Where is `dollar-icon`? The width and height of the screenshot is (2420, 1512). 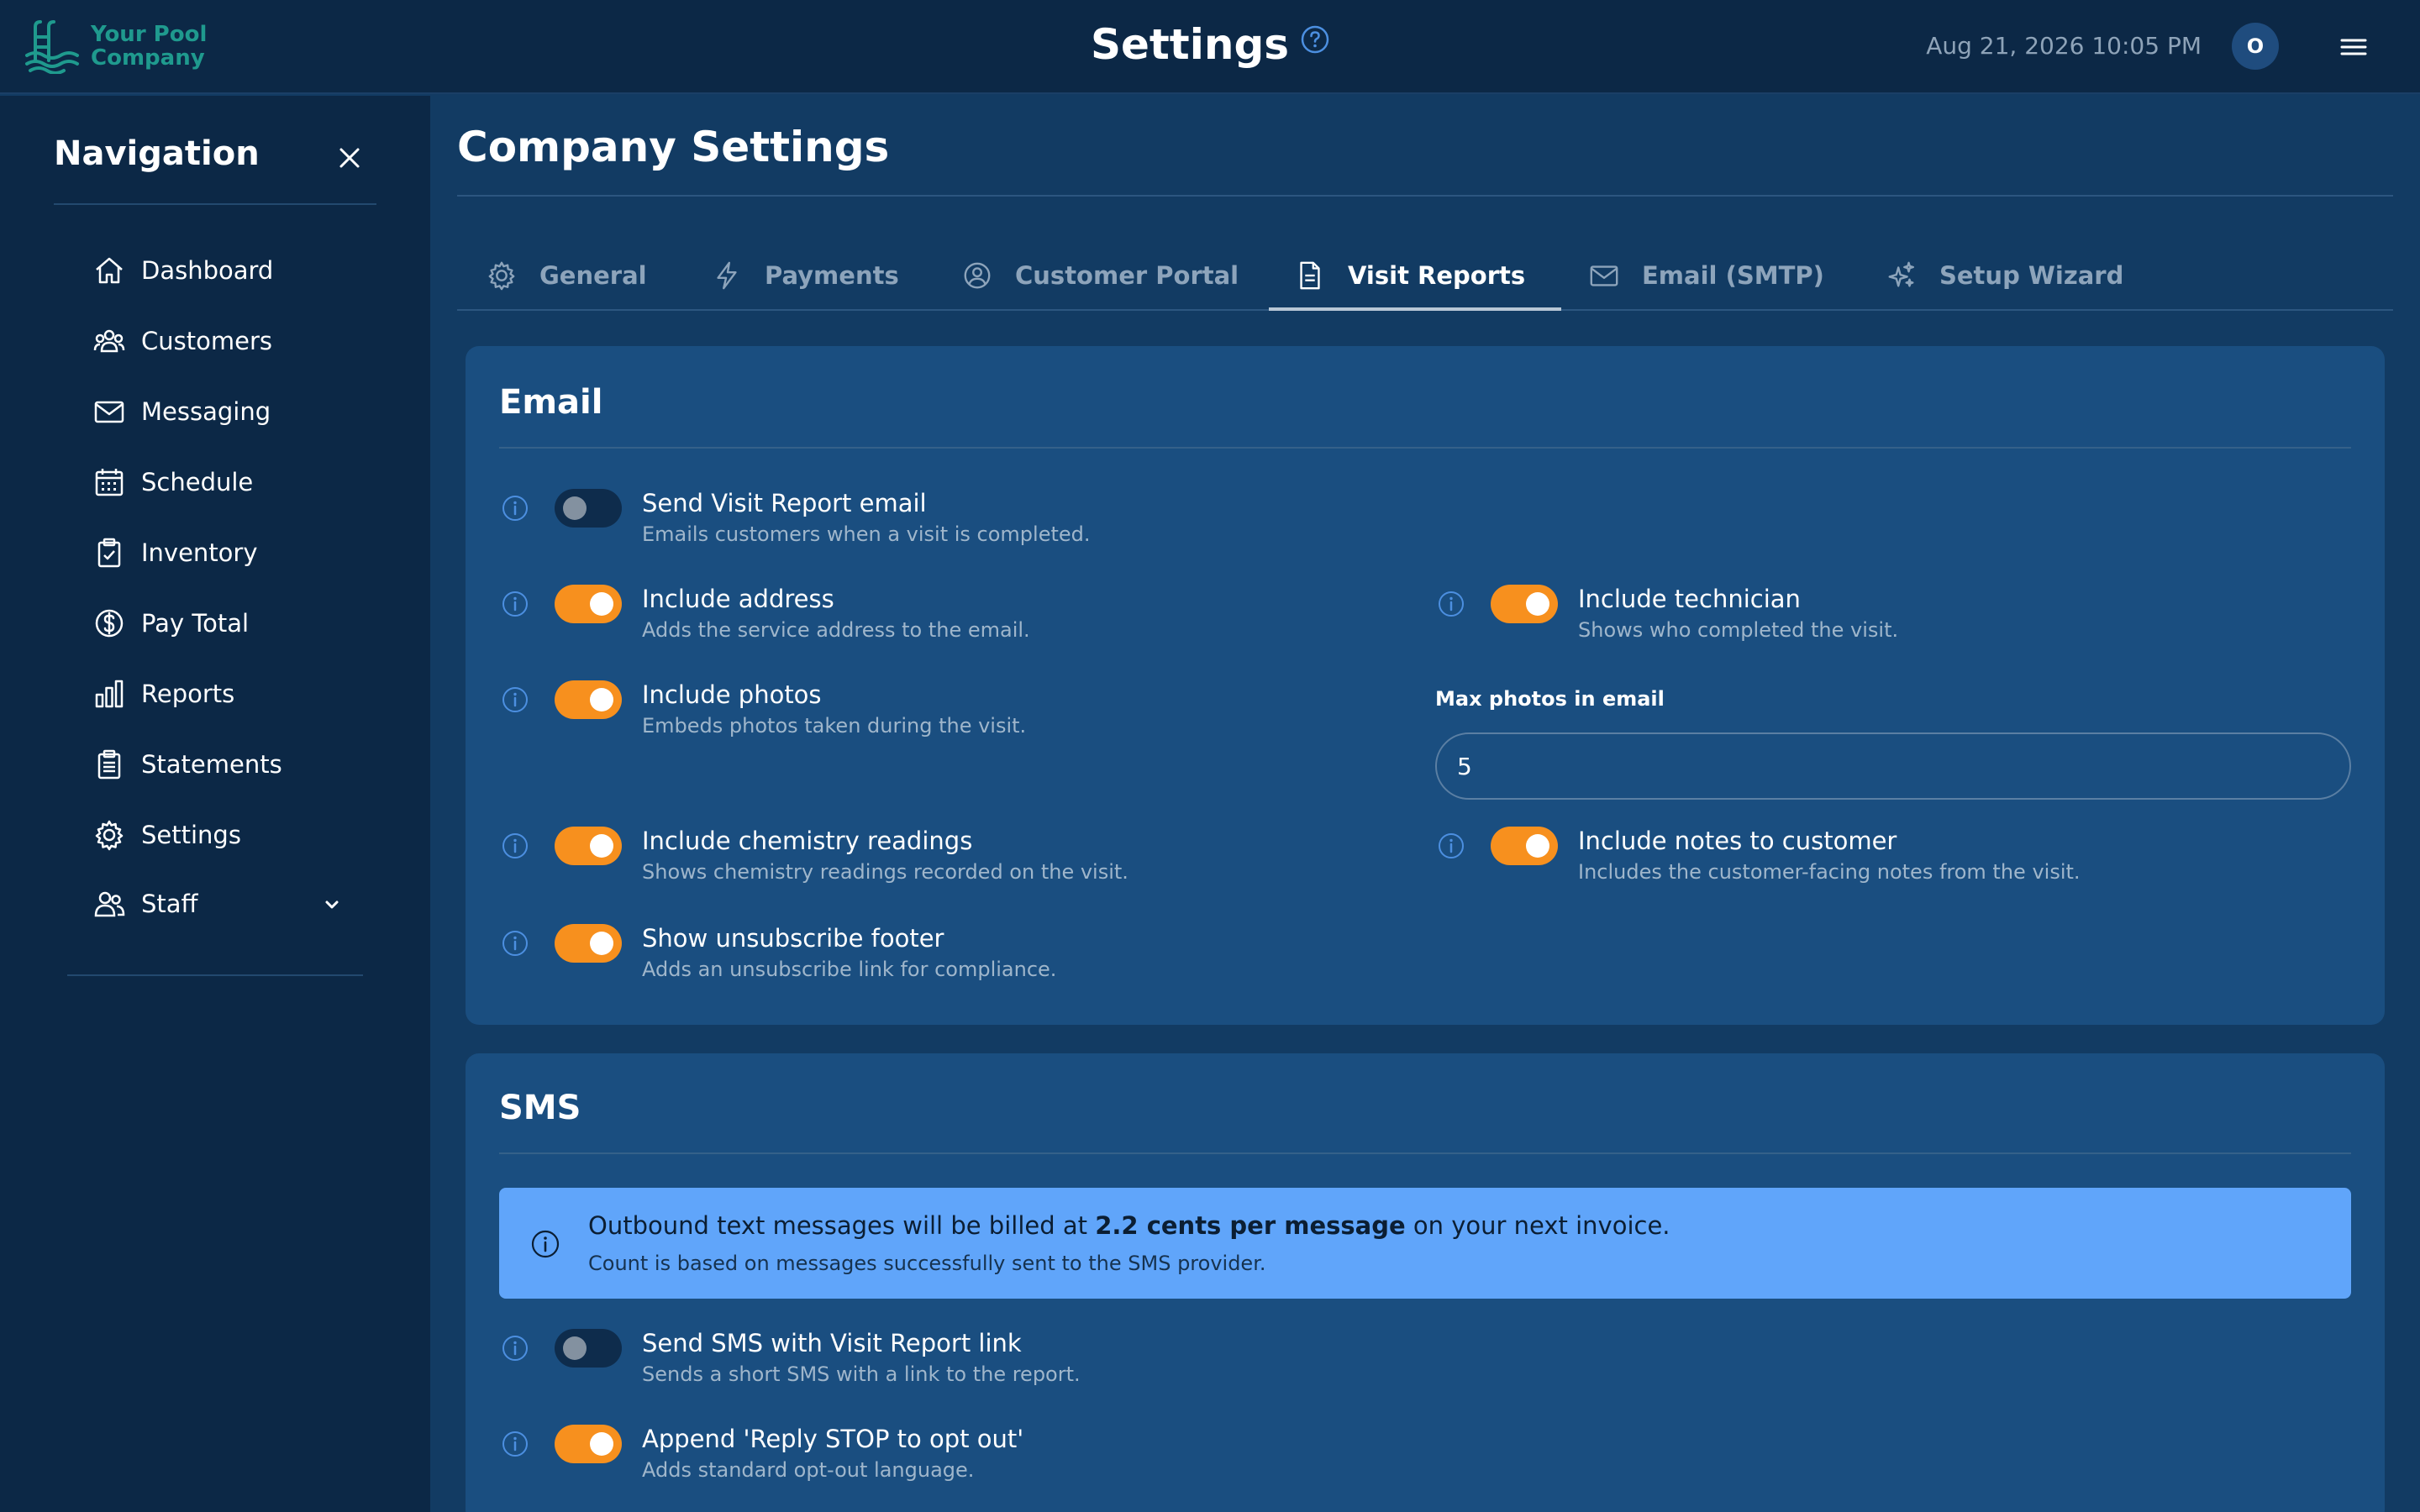 dollar-icon is located at coordinates (109, 623).